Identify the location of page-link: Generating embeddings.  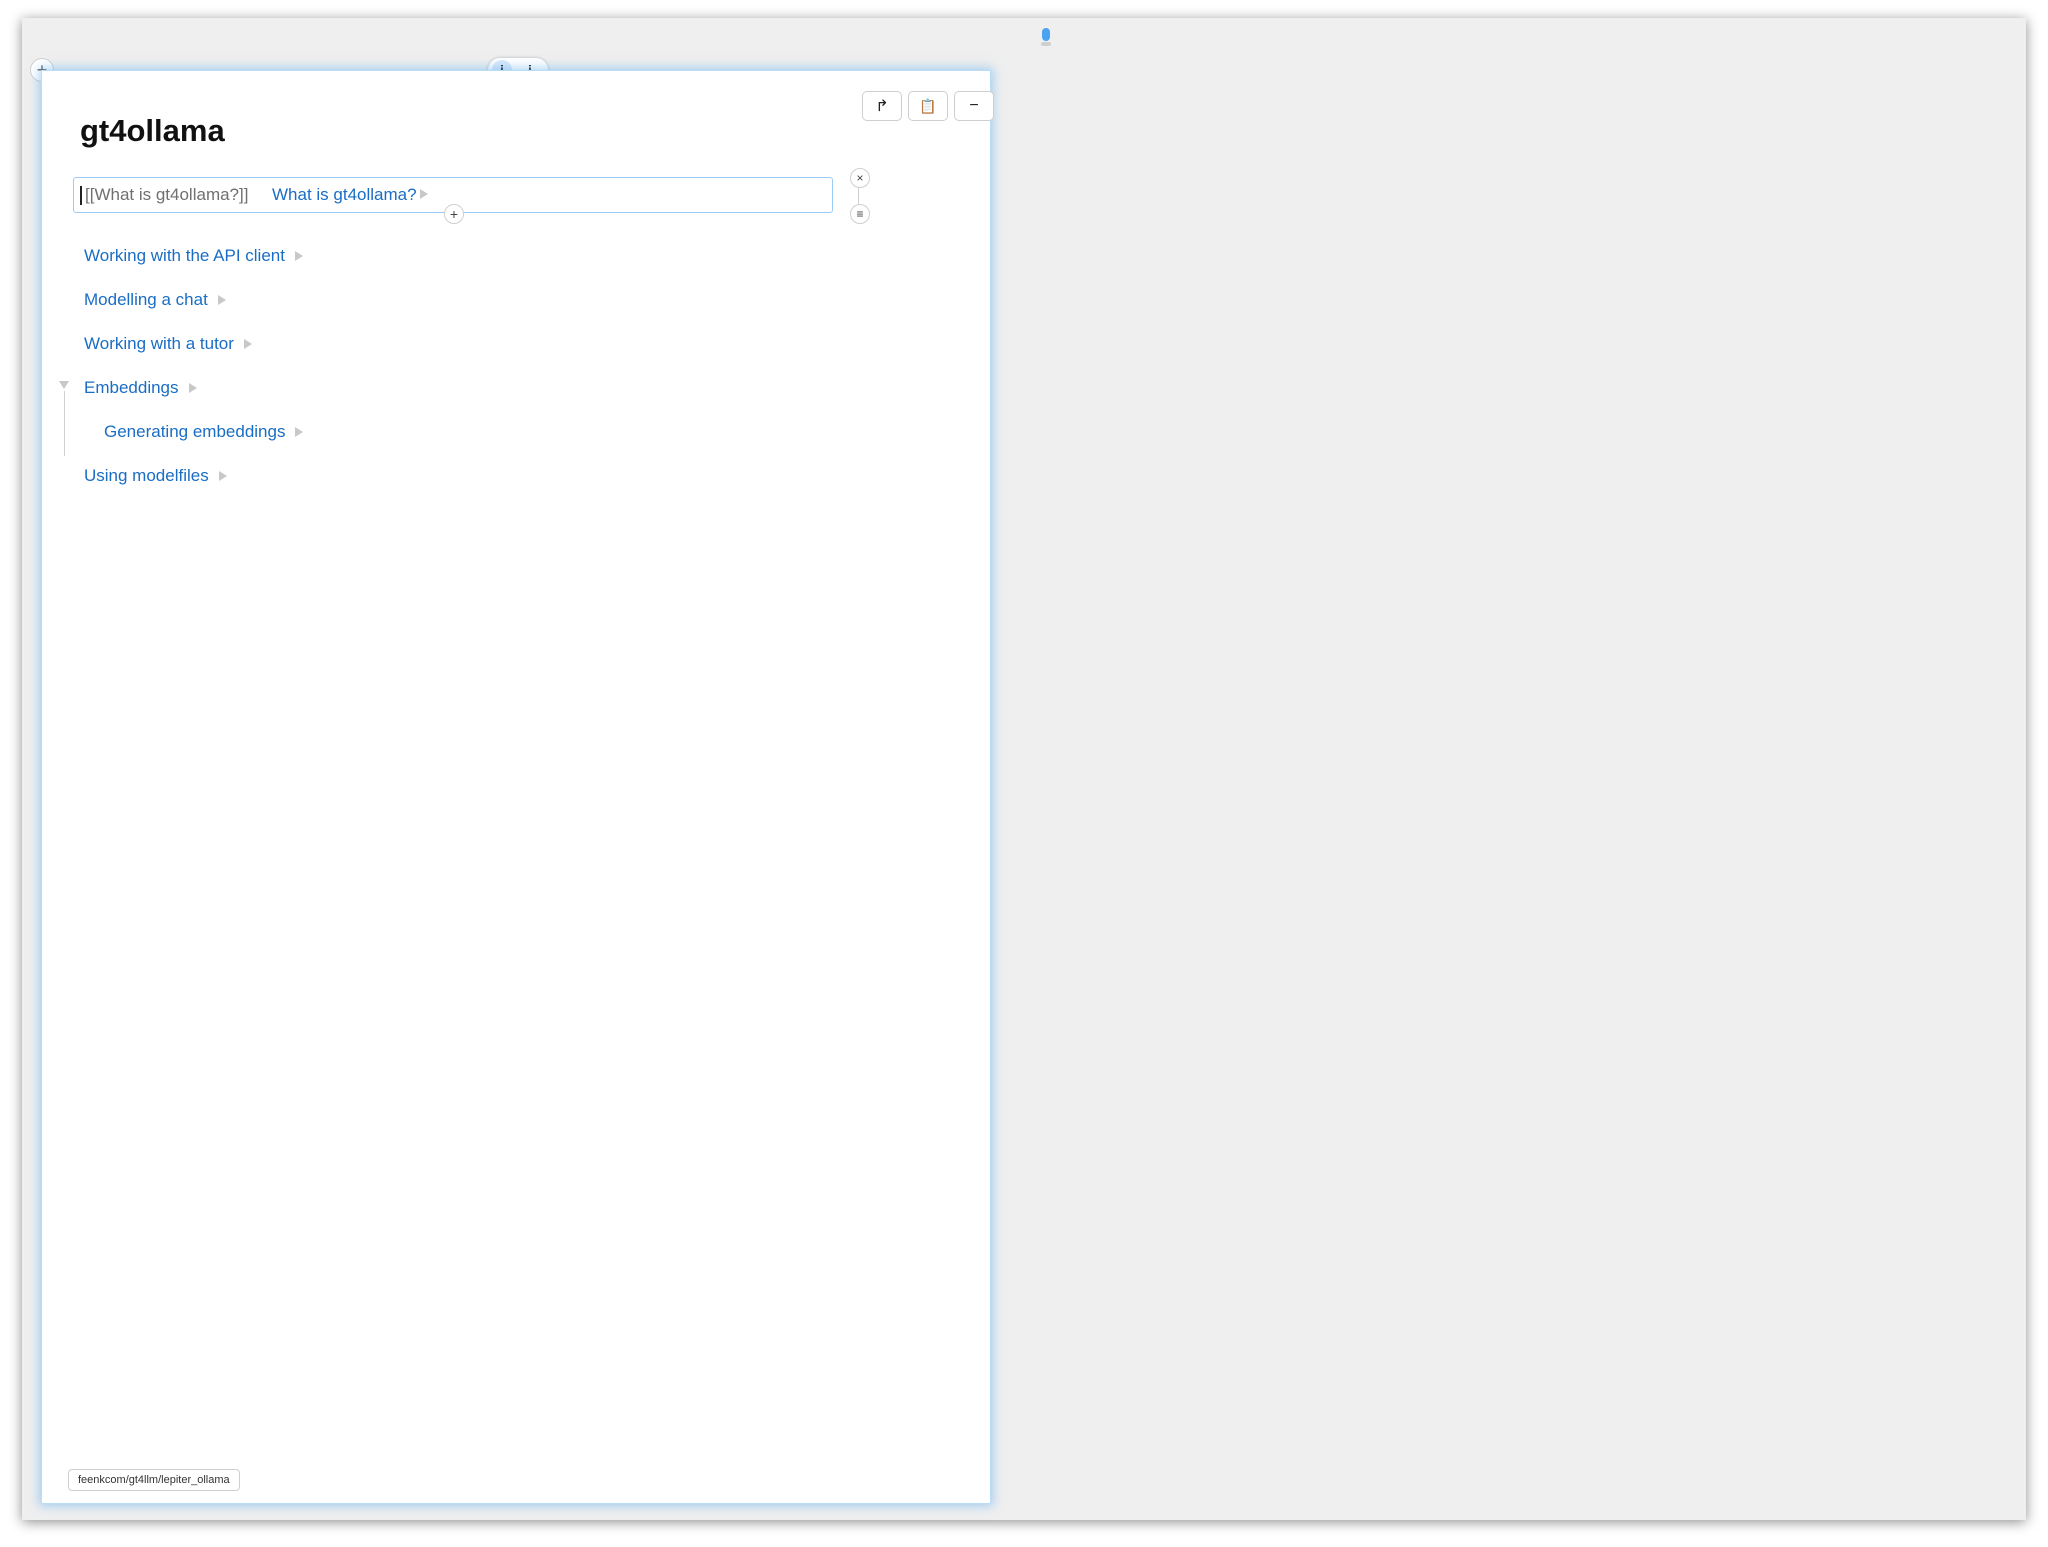
(194, 432).